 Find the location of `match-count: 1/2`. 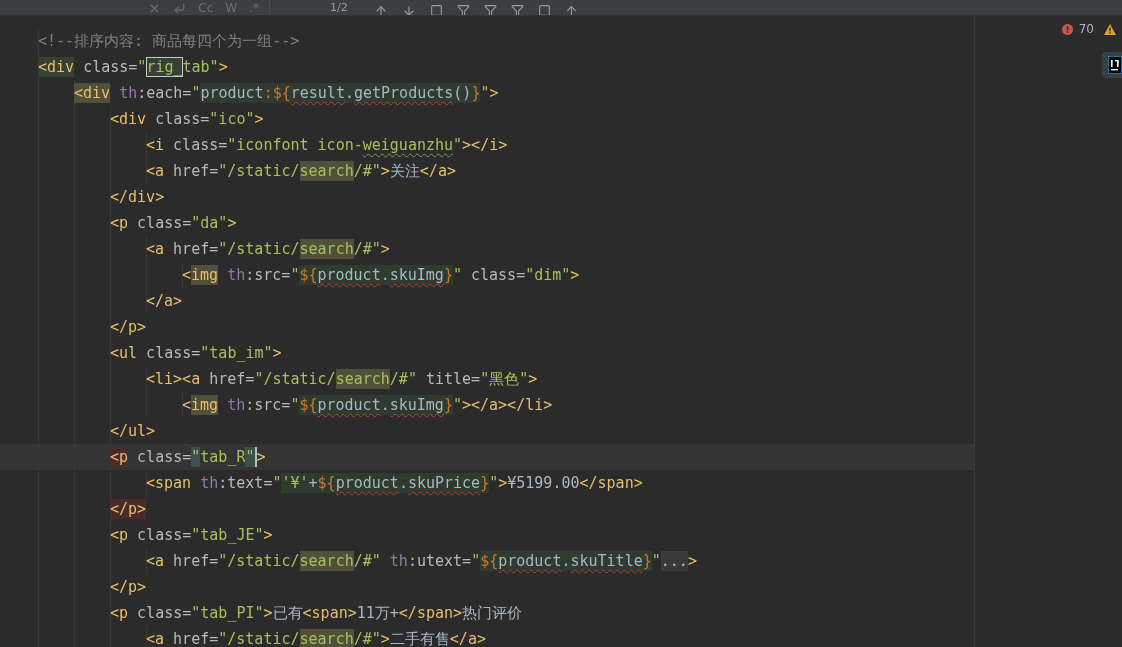

match-count: 1/2 is located at coordinates (339, 8).